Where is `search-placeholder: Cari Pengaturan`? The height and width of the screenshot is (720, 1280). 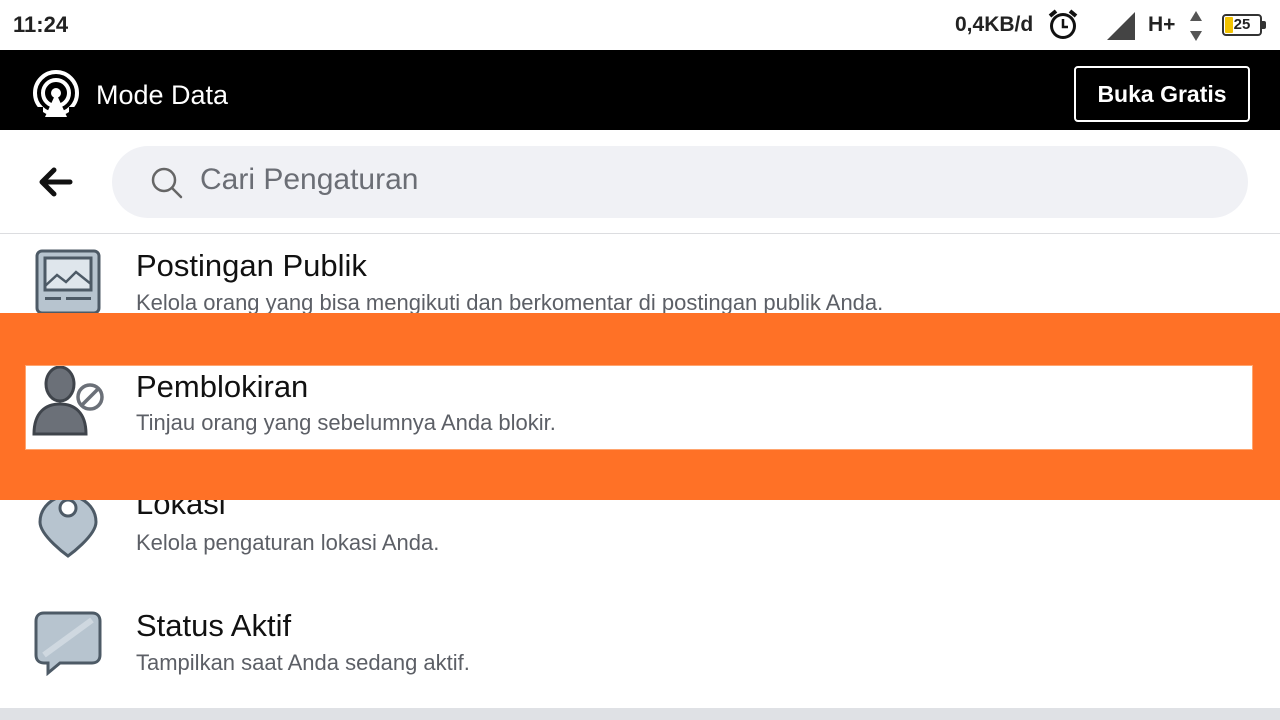 search-placeholder: Cari Pengaturan is located at coordinates (309, 179).